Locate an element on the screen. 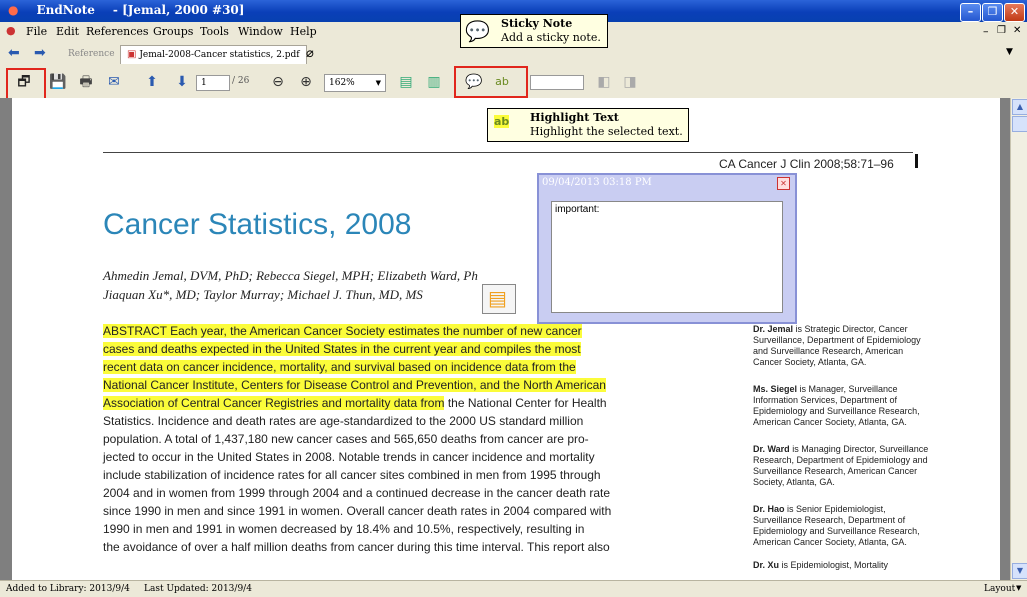 The height and width of the screenshot is (597, 1027). attachment-icon: ⌀ is located at coordinates (310, 53).